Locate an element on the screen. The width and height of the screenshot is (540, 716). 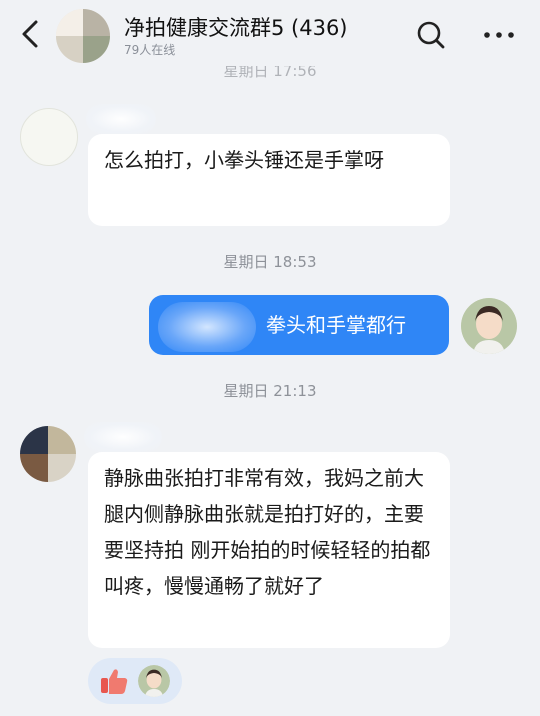
back-chevron-icon is located at coordinates (31, 34).